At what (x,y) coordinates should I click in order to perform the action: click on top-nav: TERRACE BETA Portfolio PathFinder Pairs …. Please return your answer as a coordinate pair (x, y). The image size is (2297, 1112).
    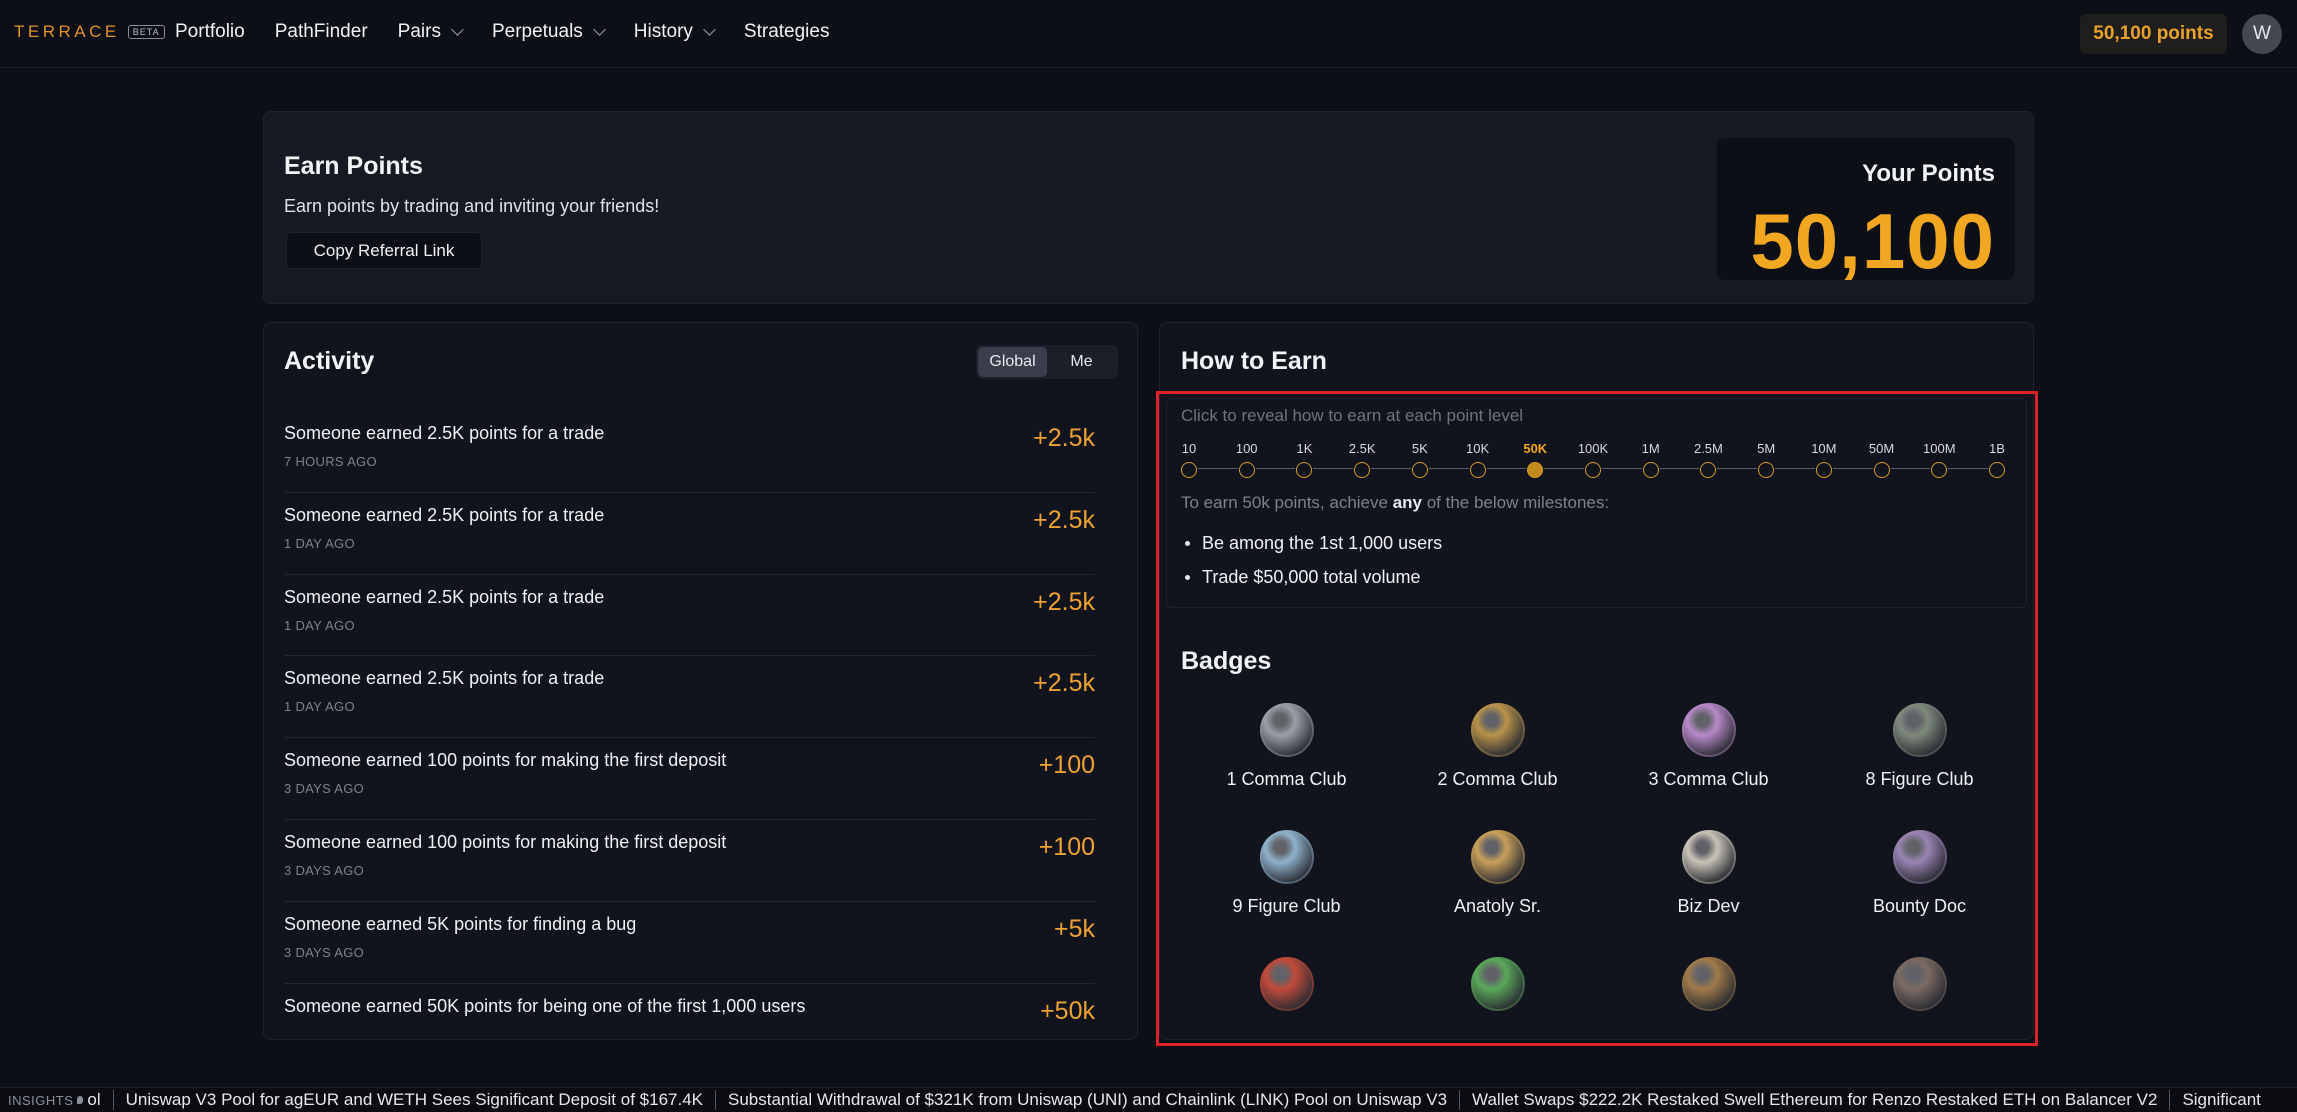
    Looking at the image, I should click on (1148, 34).